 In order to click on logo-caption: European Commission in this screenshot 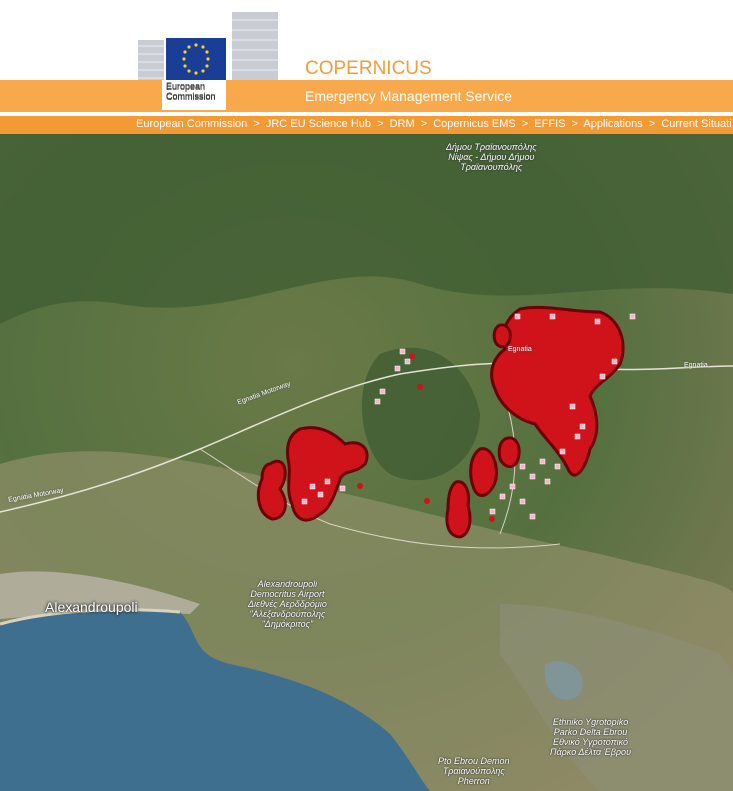, I will do `click(191, 91)`.